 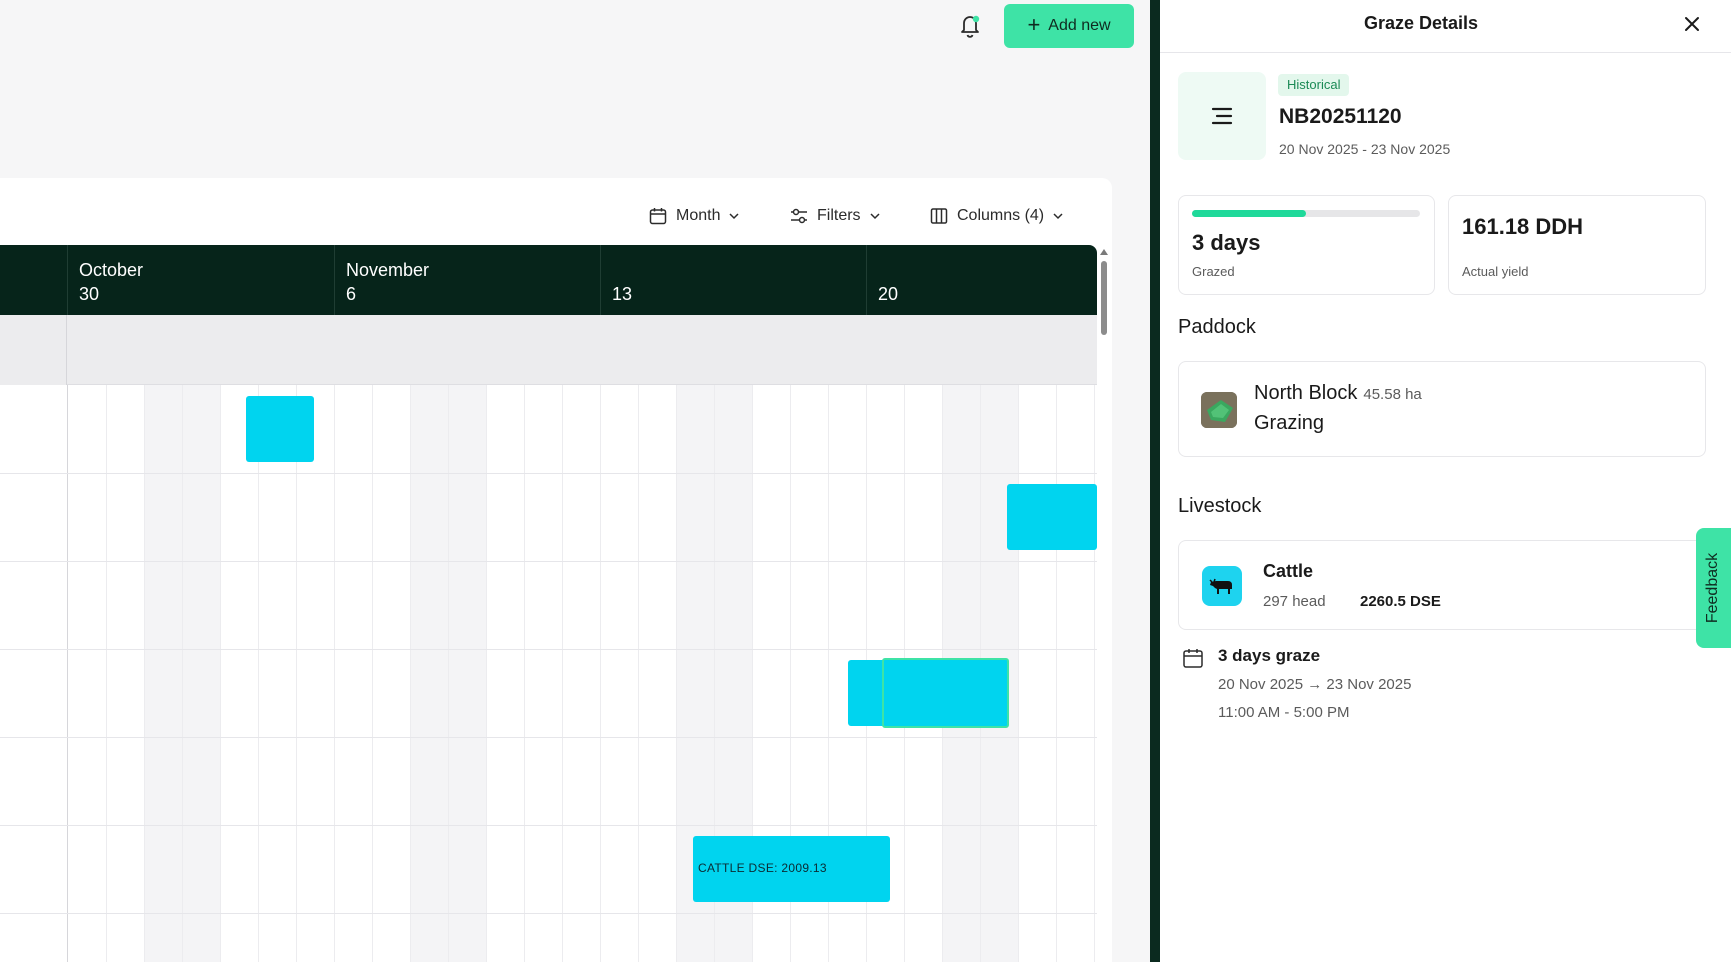 What do you see at coordinates (1217, 327) in the screenshot?
I see `paddock-section-title: Paddock` at bounding box center [1217, 327].